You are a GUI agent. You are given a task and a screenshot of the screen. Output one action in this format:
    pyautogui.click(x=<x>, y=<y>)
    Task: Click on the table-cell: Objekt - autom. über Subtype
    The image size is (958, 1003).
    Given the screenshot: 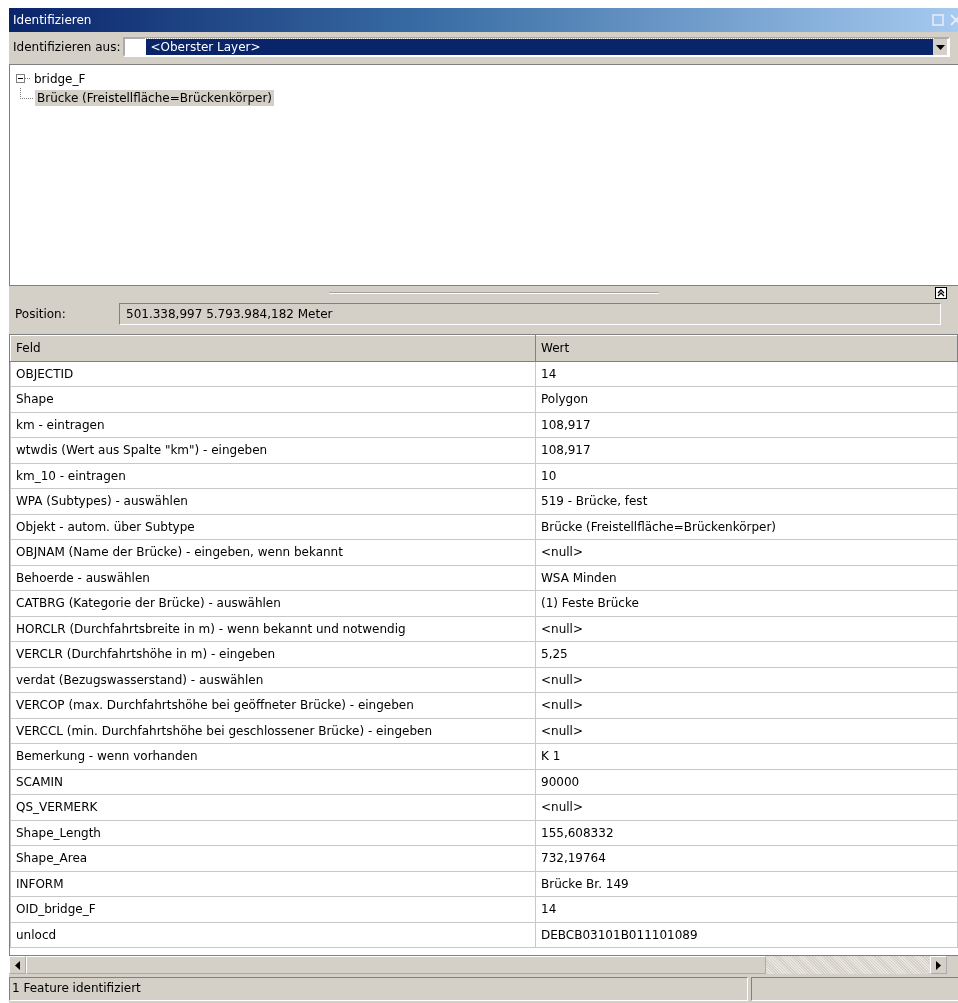 What is the action you would take?
    pyautogui.click(x=273, y=527)
    